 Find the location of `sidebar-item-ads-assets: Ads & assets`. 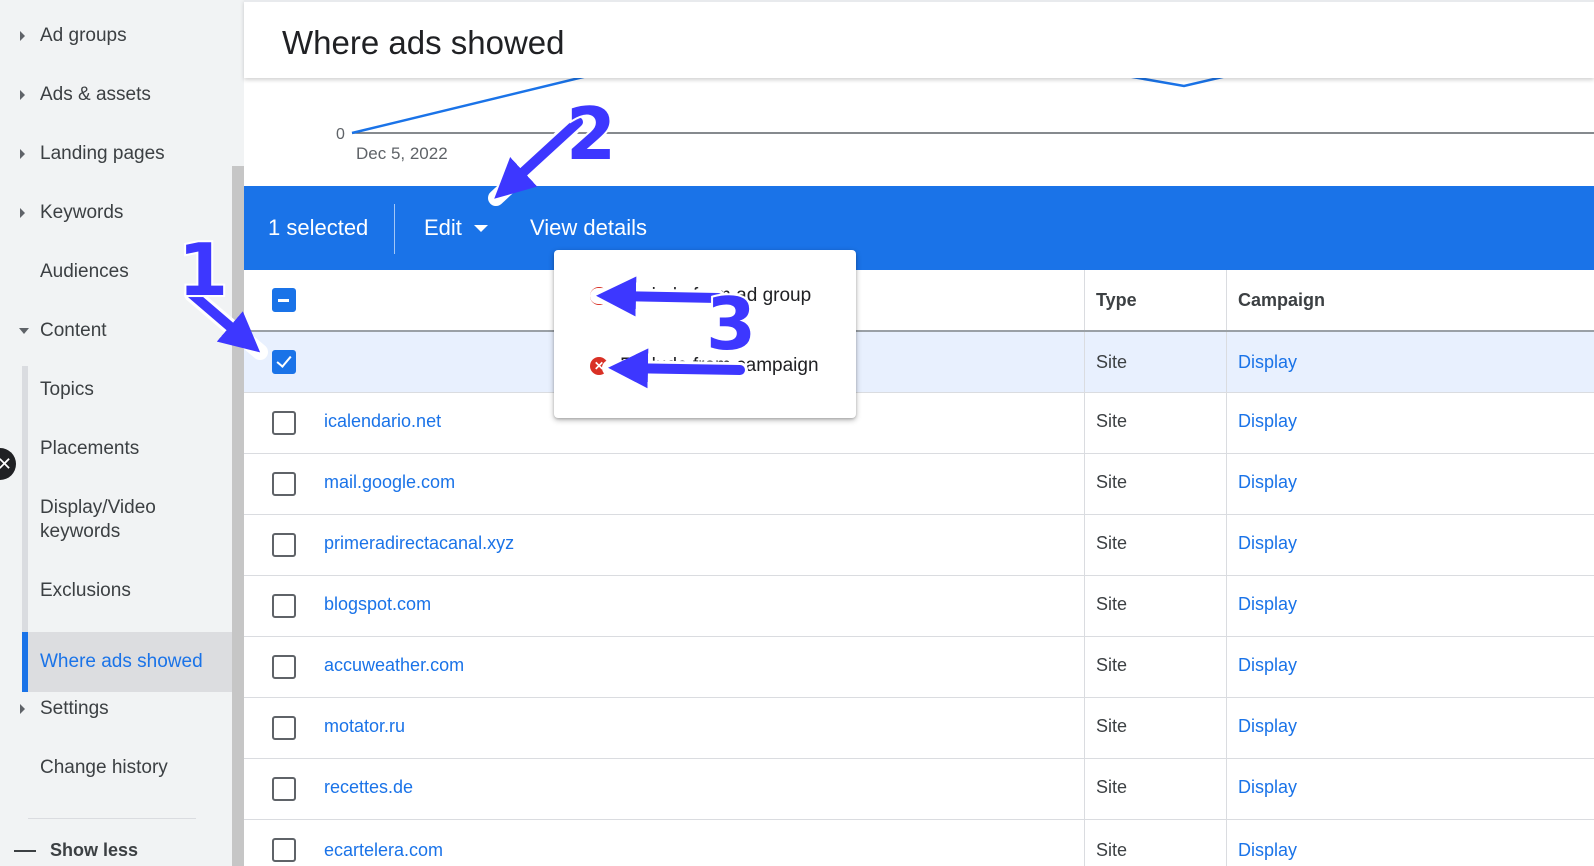

sidebar-item-ads-assets: Ads & assets is located at coordinates (116, 95).